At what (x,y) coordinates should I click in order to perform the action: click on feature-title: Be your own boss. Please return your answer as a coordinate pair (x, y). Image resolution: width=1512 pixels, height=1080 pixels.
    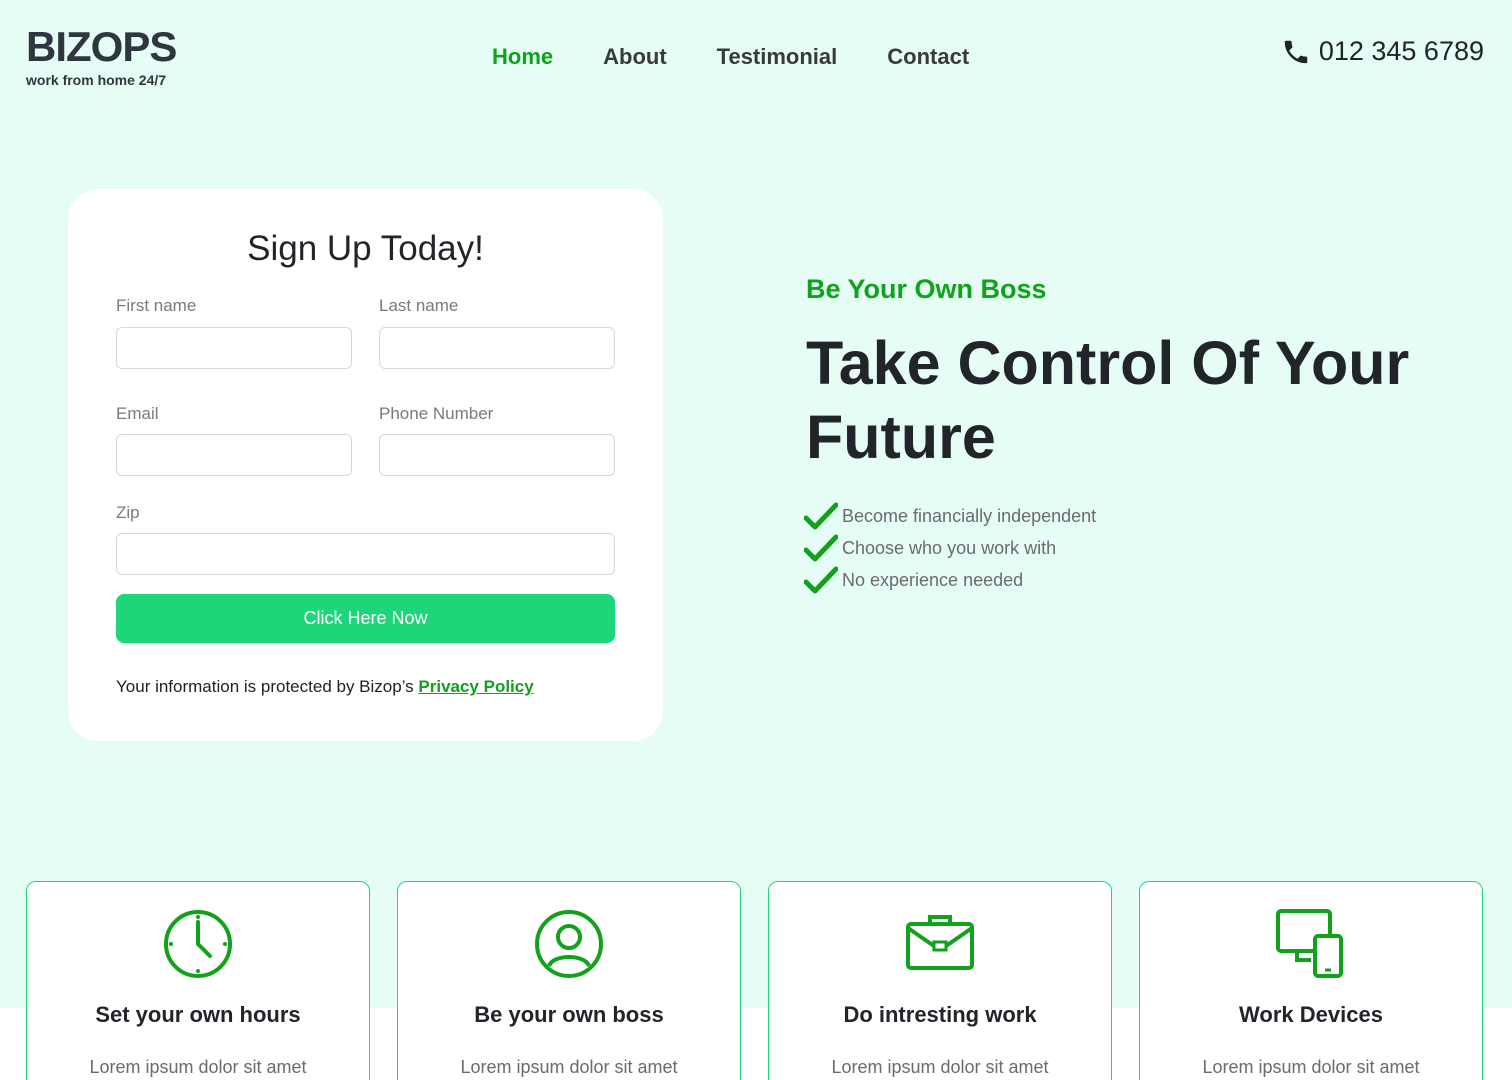
    Looking at the image, I should click on (569, 1014).